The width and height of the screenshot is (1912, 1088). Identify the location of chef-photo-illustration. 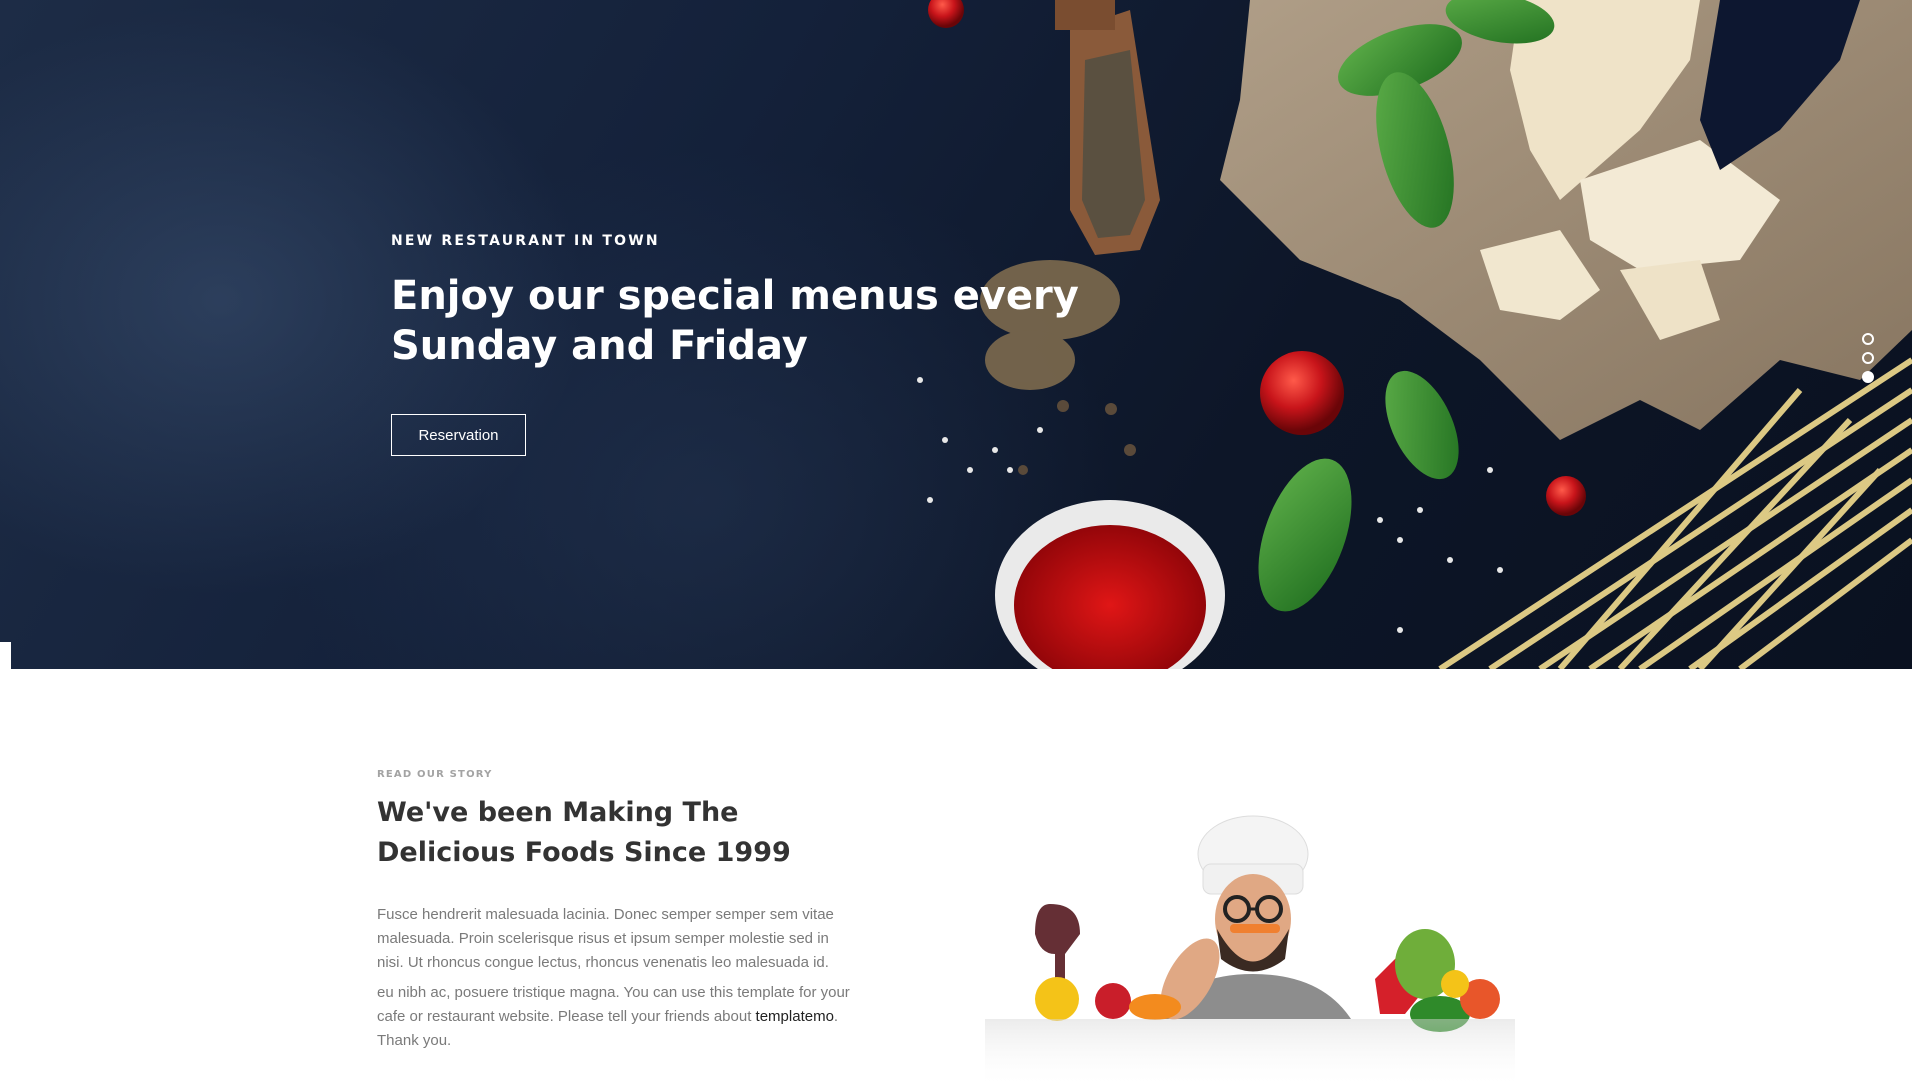
(1250, 951).